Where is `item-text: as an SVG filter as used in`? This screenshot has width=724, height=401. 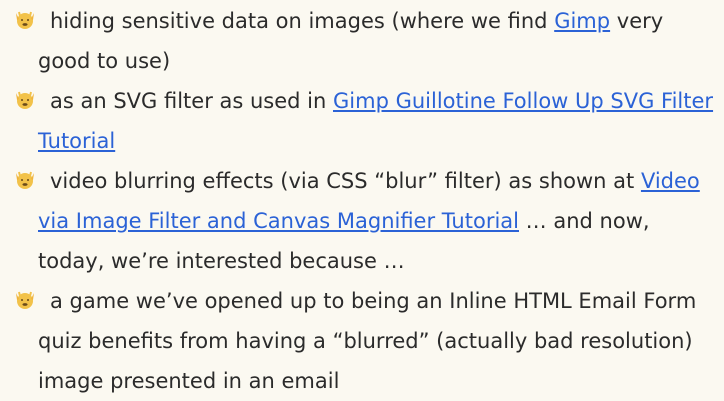
item-text: as an SVG filter as used in is located at coordinates (191, 101).